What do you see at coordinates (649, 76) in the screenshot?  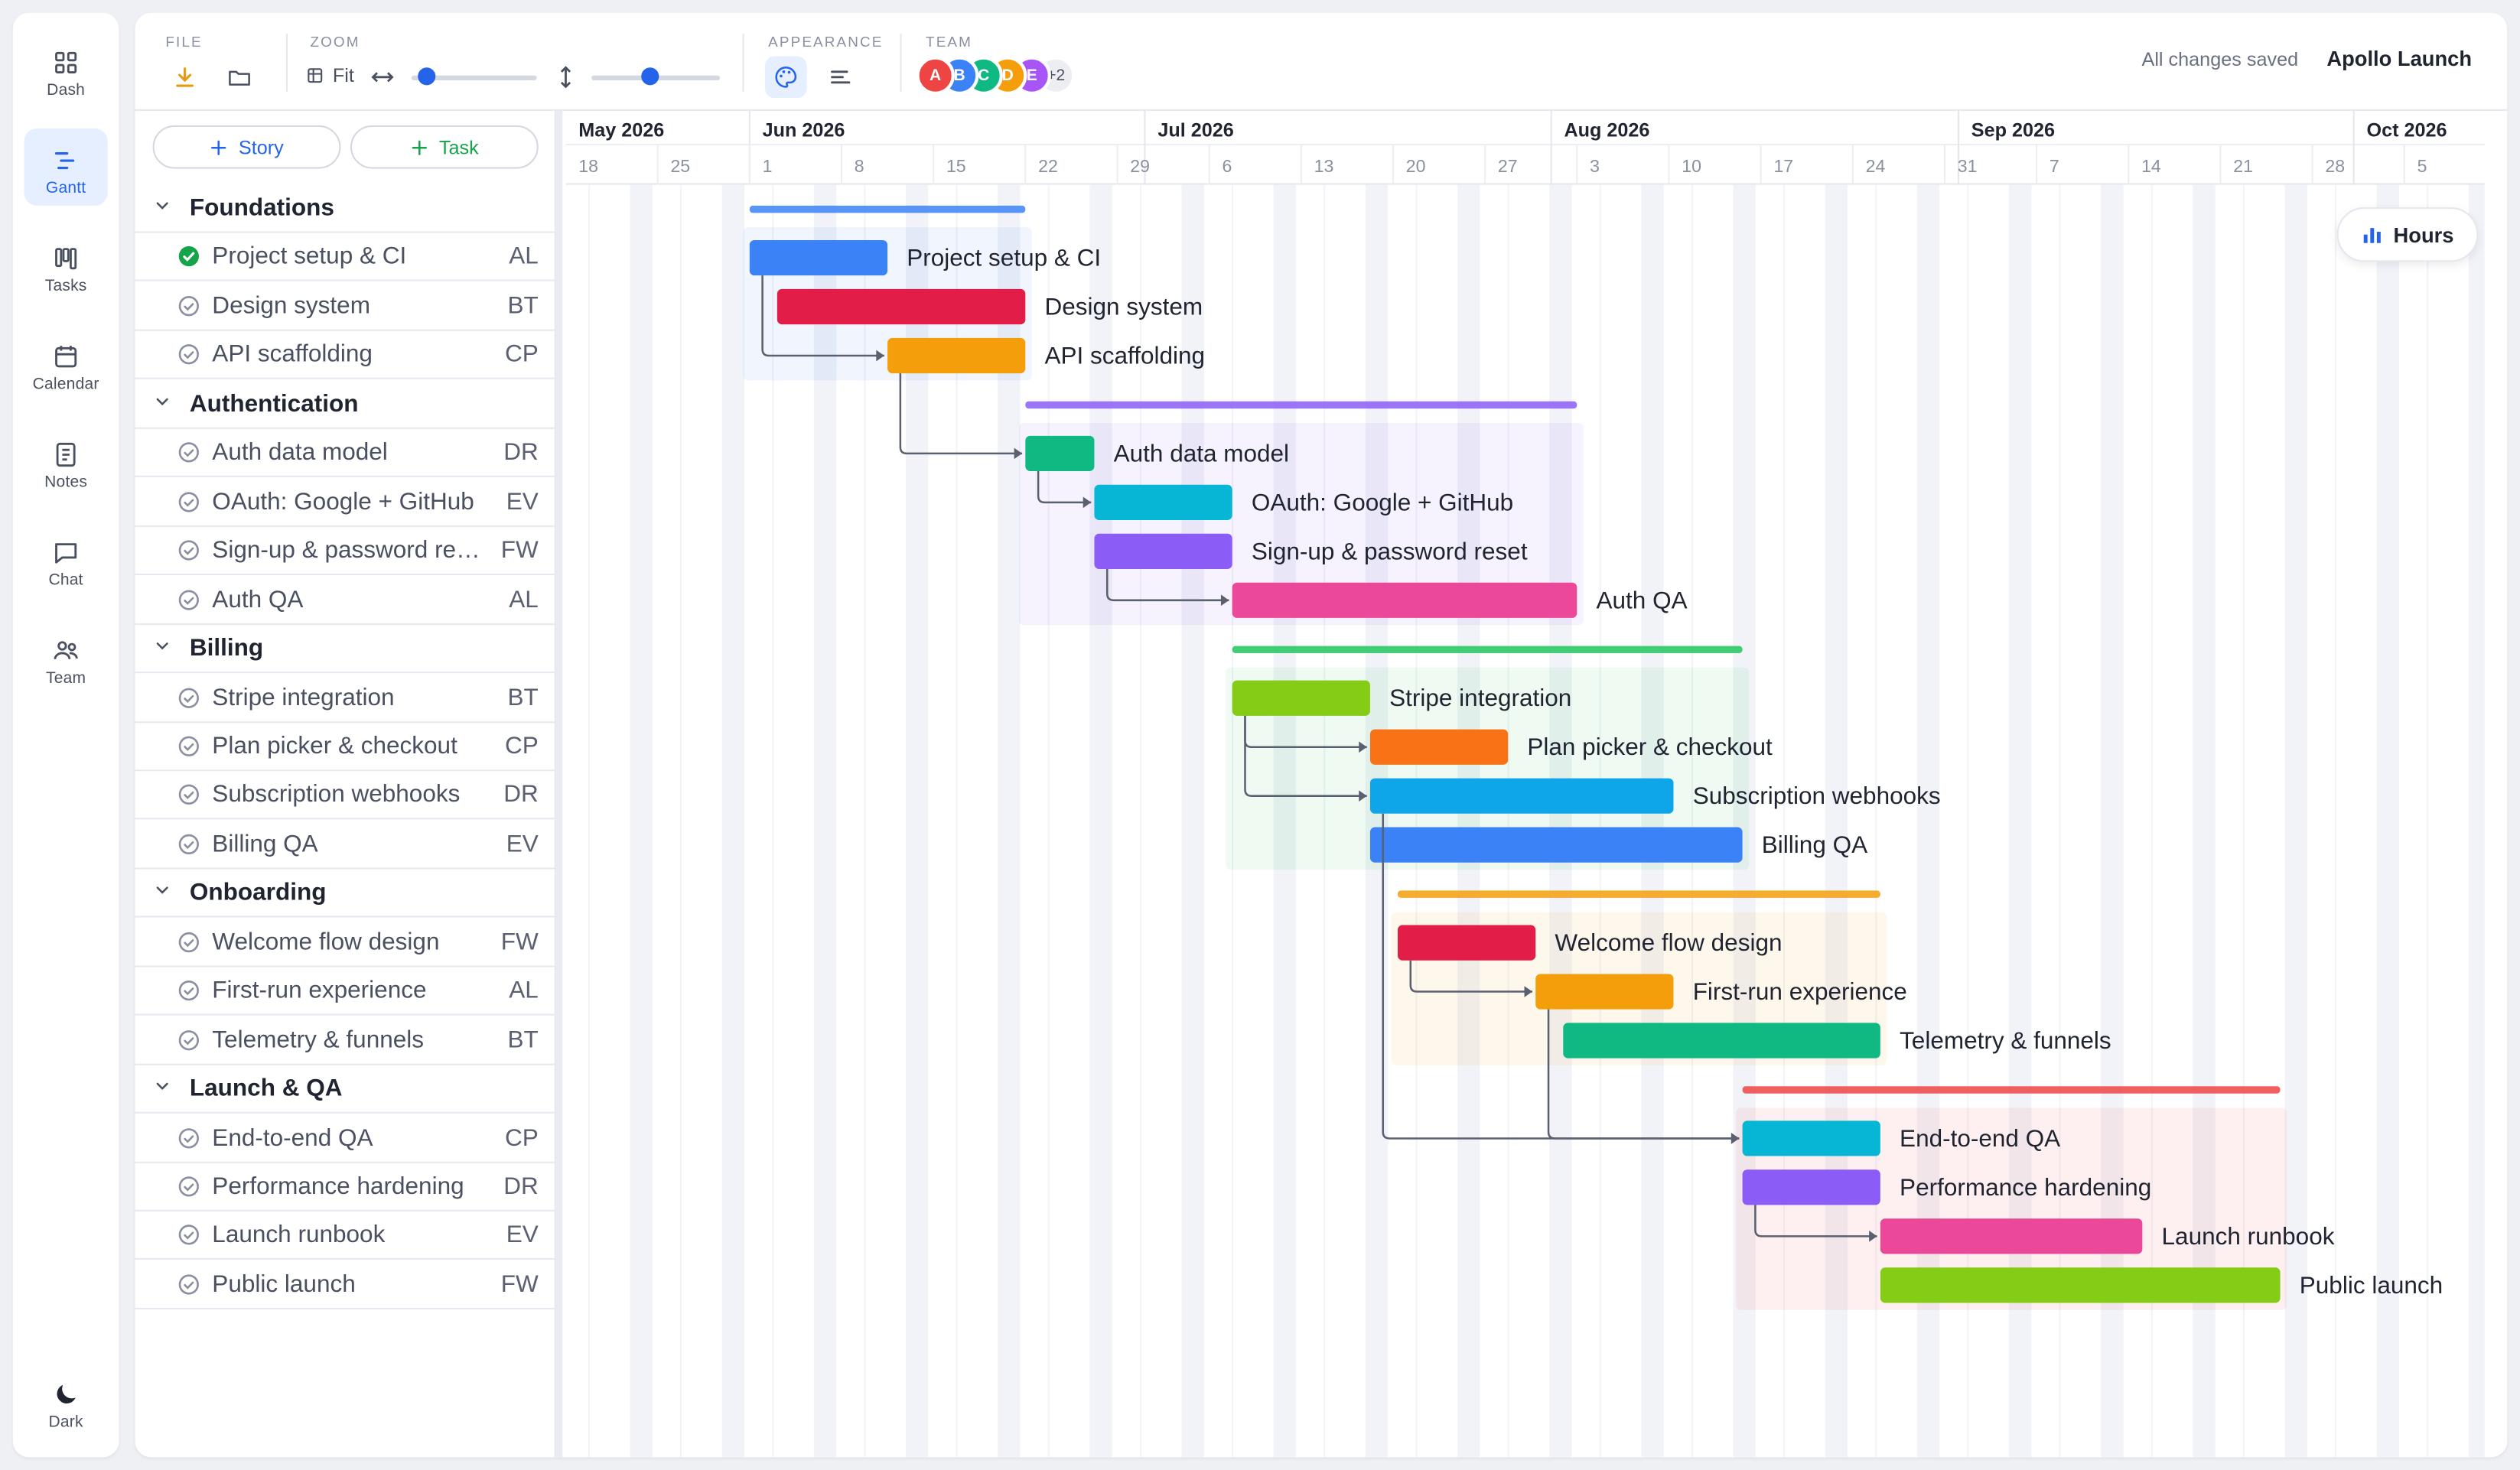 I see `vertical-zoom-slider-knob` at bounding box center [649, 76].